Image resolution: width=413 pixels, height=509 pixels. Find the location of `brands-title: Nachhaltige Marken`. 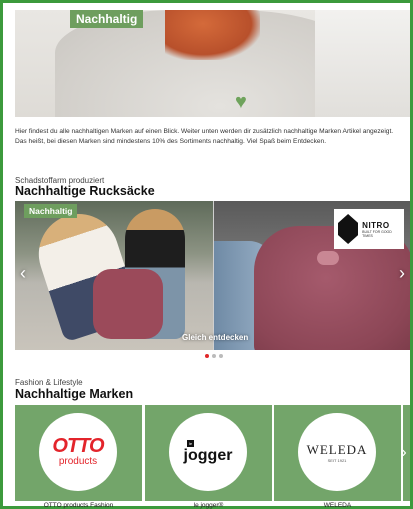

brands-title: Nachhaltige Marken is located at coordinates (74, 394).